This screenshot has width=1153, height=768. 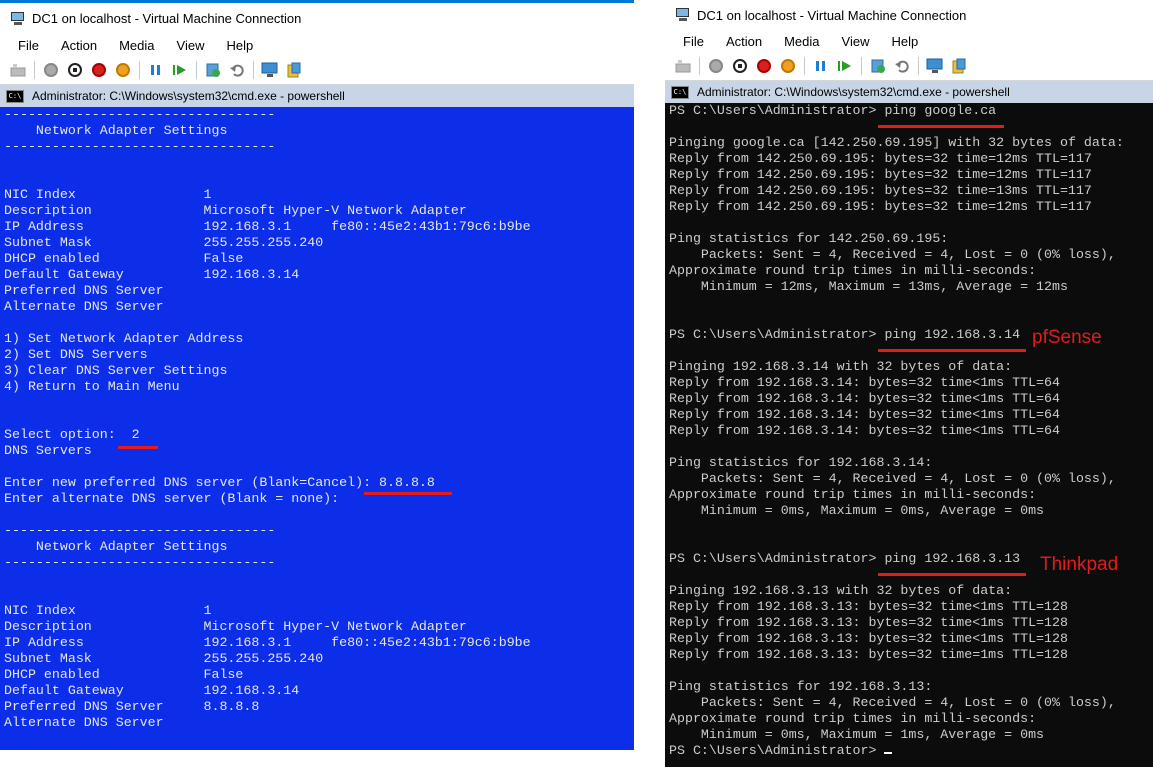 What do you see at coordinates (952, 350) in the screenshot?
I see `underline-ping-pfsense` at bounding box center [952, 350].